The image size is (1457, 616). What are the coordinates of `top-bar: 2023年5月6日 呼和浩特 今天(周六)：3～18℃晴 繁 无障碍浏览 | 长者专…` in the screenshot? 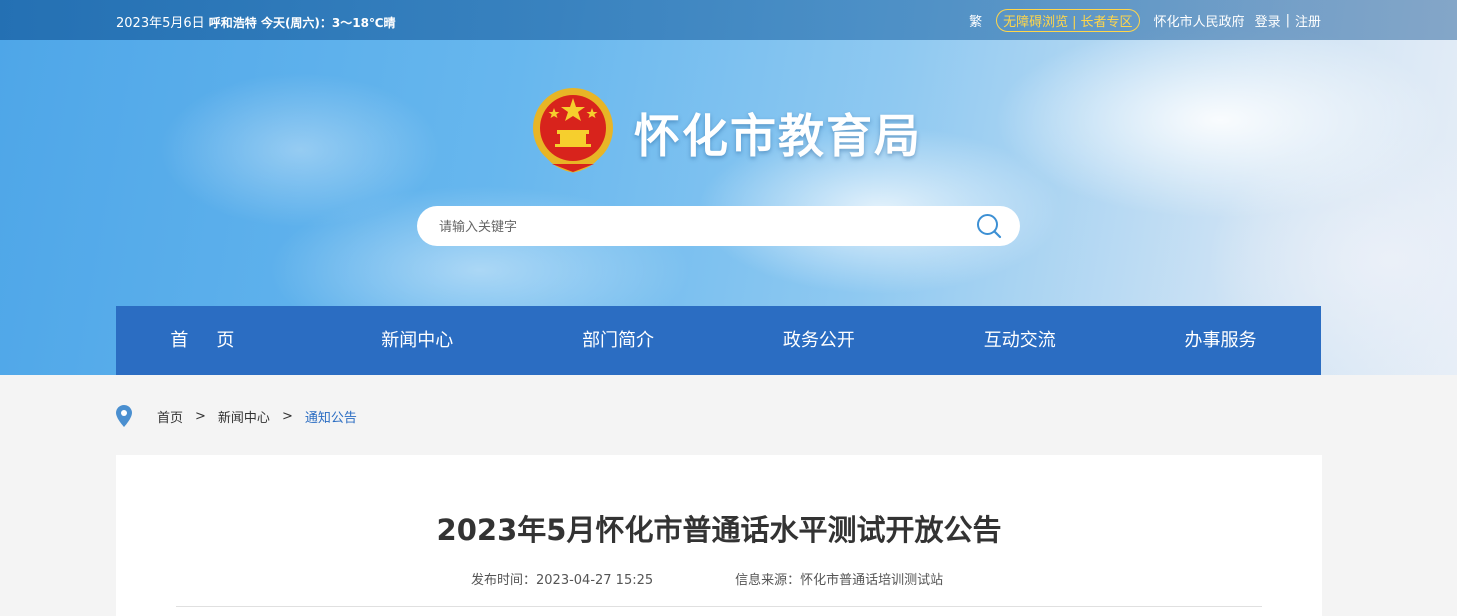 It's located at (728, 20).